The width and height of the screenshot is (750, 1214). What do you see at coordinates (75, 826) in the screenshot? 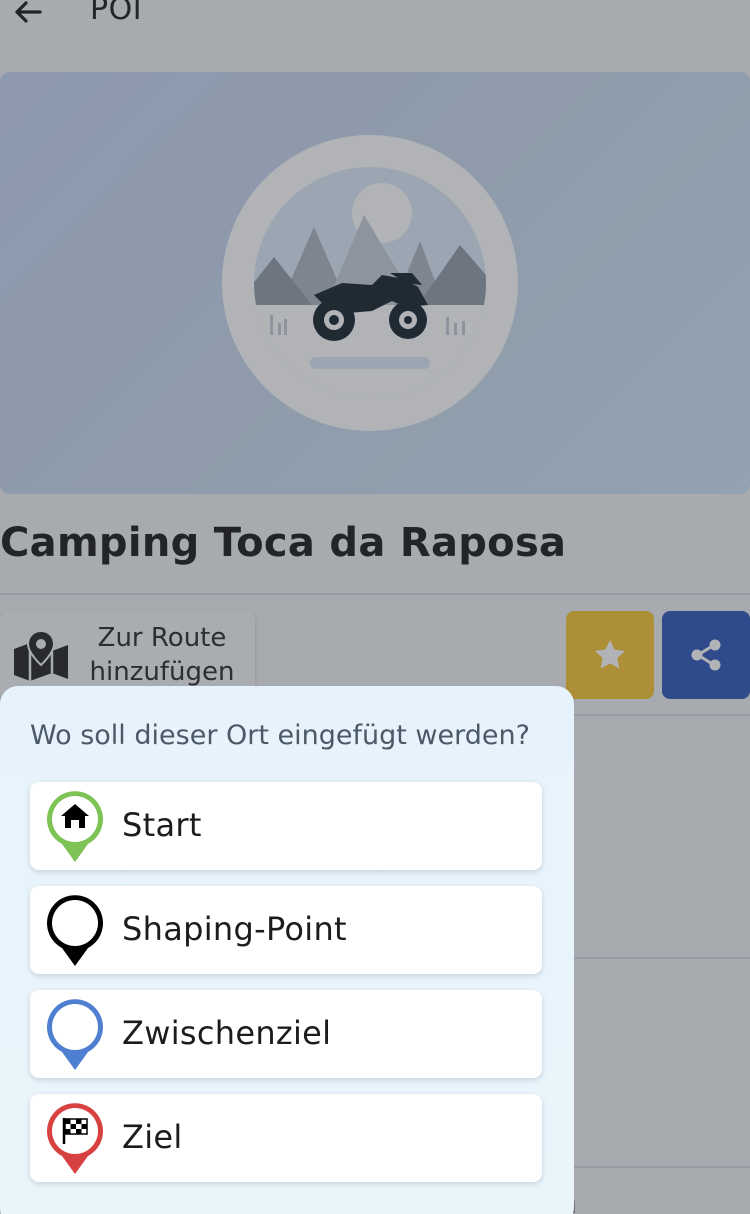
I see `start-home-pin-icon` at bounding box center [75, 826].